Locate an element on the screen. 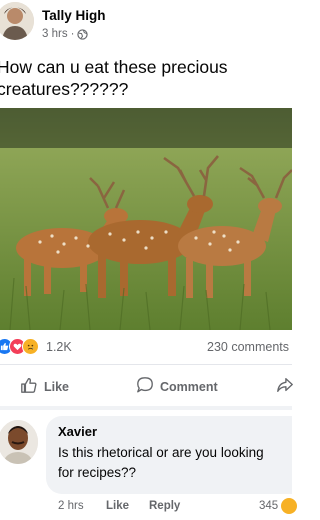 This screenshot has height=520, width=320. comment-time: 2 hrs is located at coordinates (71, 506).